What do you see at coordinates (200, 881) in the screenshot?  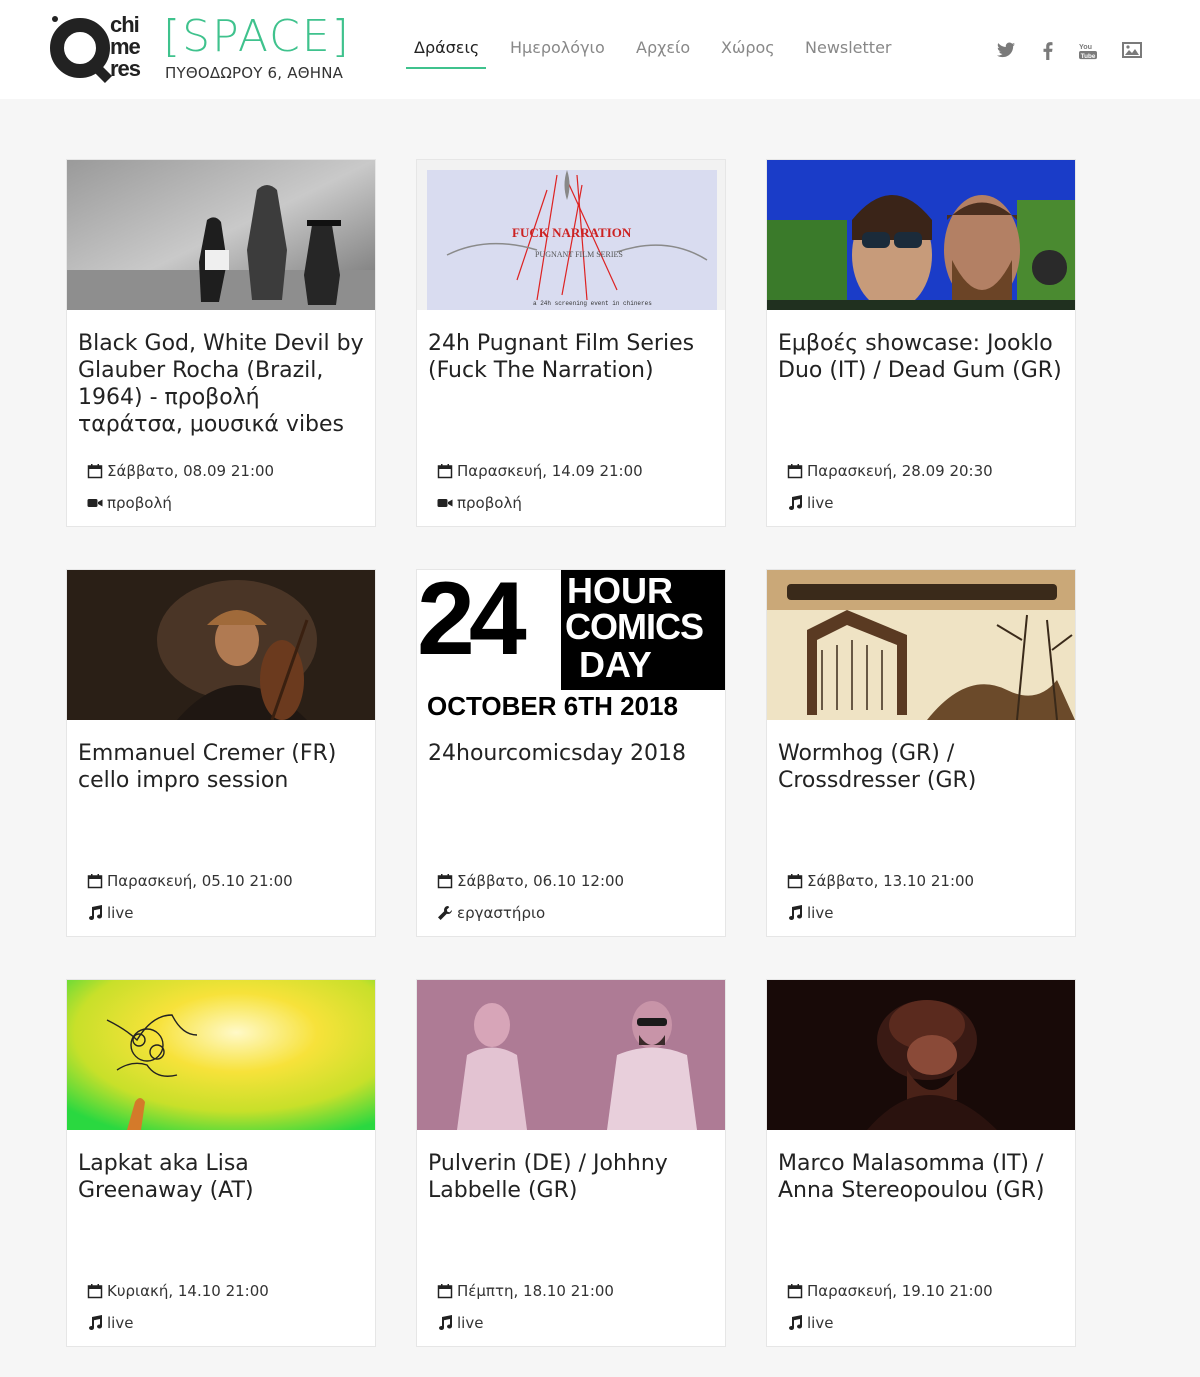 I see `event-date-text: Παρασκευή, 05.10 21:00` at bounding box center [200, 881].